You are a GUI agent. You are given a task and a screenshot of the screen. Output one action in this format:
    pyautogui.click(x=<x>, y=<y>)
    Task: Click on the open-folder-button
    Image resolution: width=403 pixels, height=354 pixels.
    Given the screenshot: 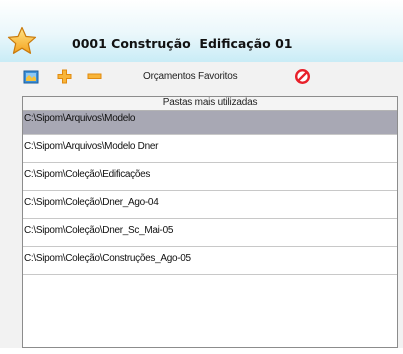 What is the action you would take?
    pyautogui.click(x=31, y=76)
    